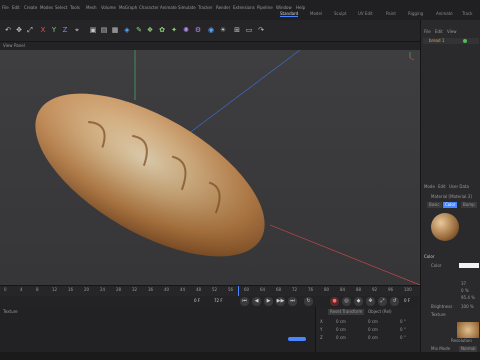  What do you see at coordinates (300, 7) in the screenshot?
I see `menu-help: Help` at bounding box center [300, 7].